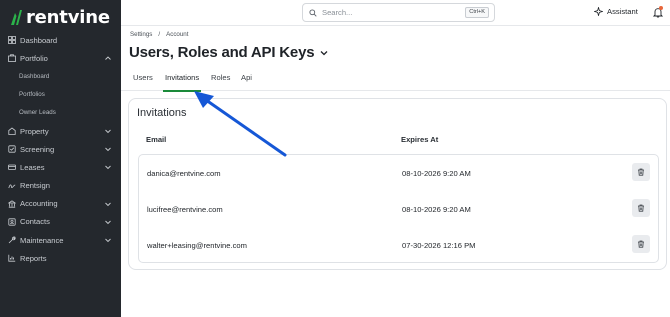 Image resolution: width=670 pixels, height=317 pixels. Describe the element at coordinates (16, 17) in the screenshot. I see `rentvine-logo-icon` at that location.